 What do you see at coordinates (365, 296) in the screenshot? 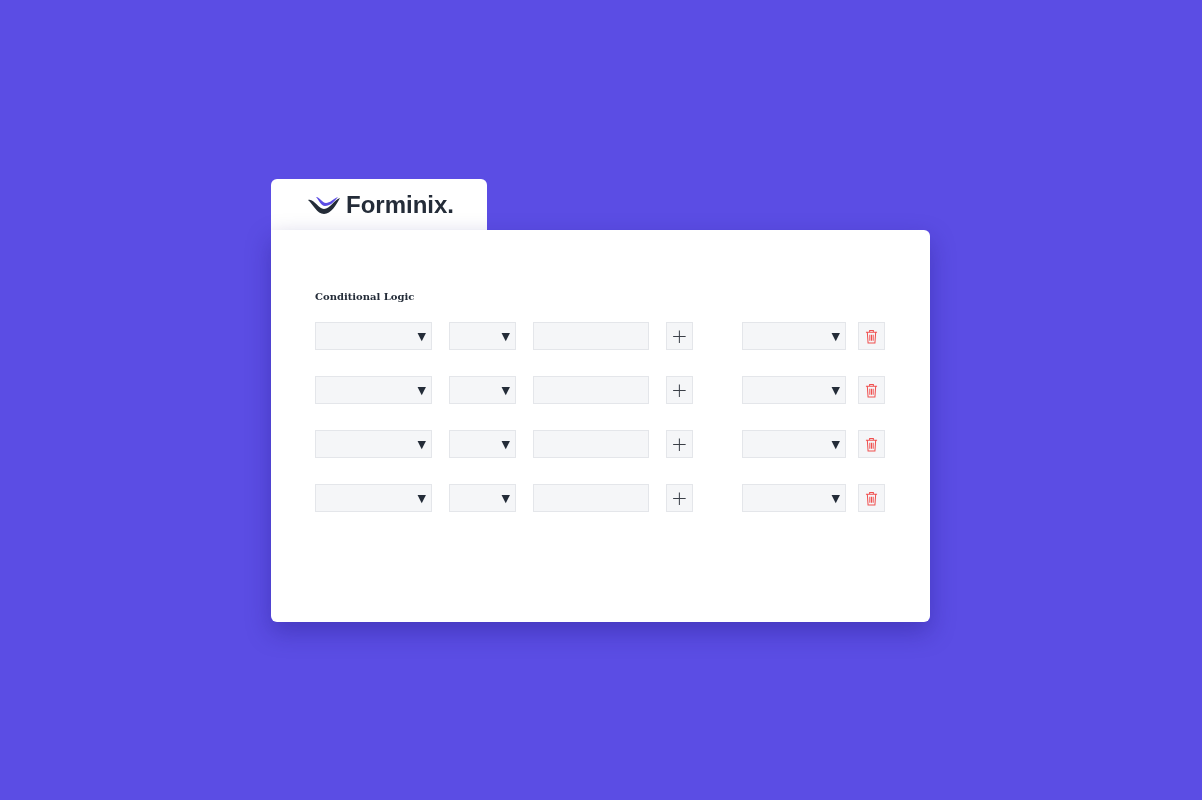
I see `section-title: Conditional Logic` at bounding box center [365, 296].